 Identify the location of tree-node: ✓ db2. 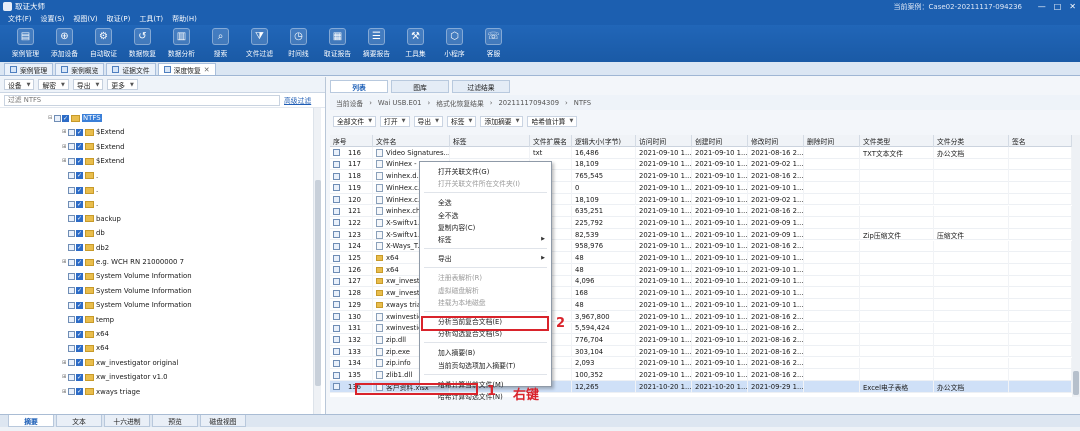
(85, 248).